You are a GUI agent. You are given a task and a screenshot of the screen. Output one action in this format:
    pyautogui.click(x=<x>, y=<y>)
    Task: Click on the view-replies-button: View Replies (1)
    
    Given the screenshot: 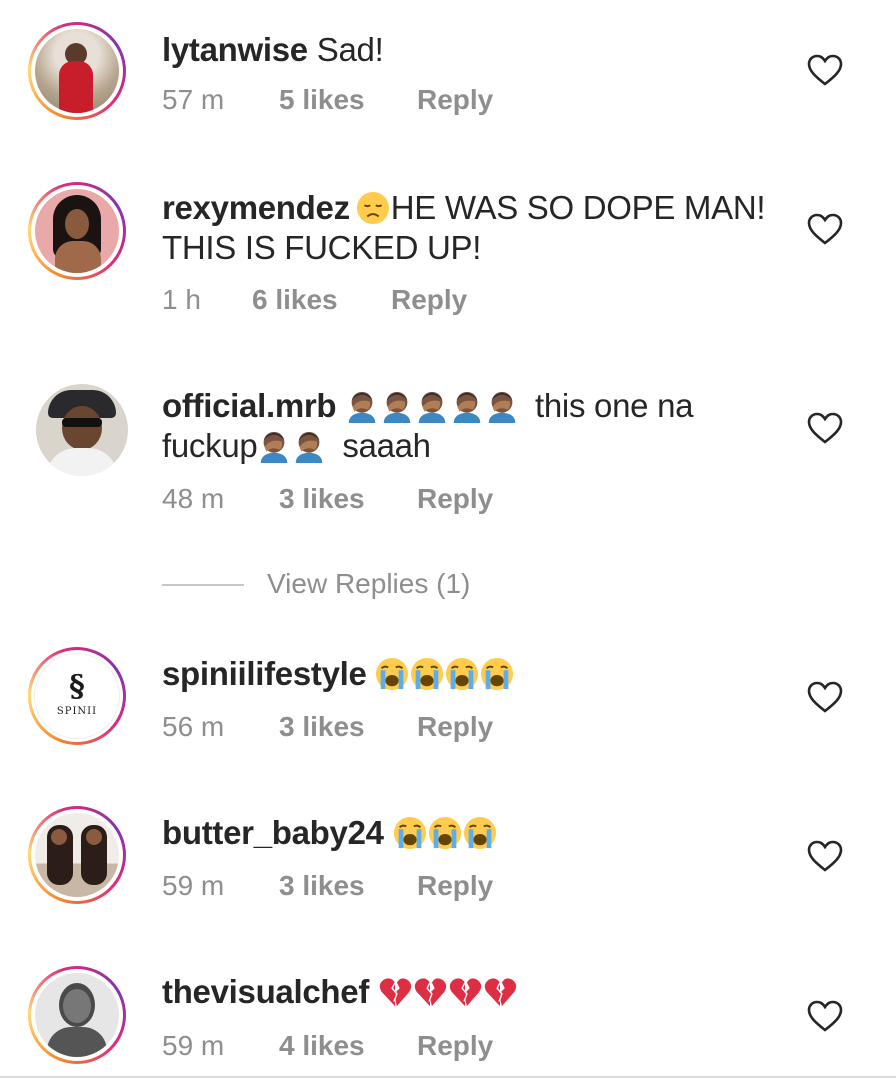 What is the action you would take?
    pyautogui.click(x=362, y=584)
    